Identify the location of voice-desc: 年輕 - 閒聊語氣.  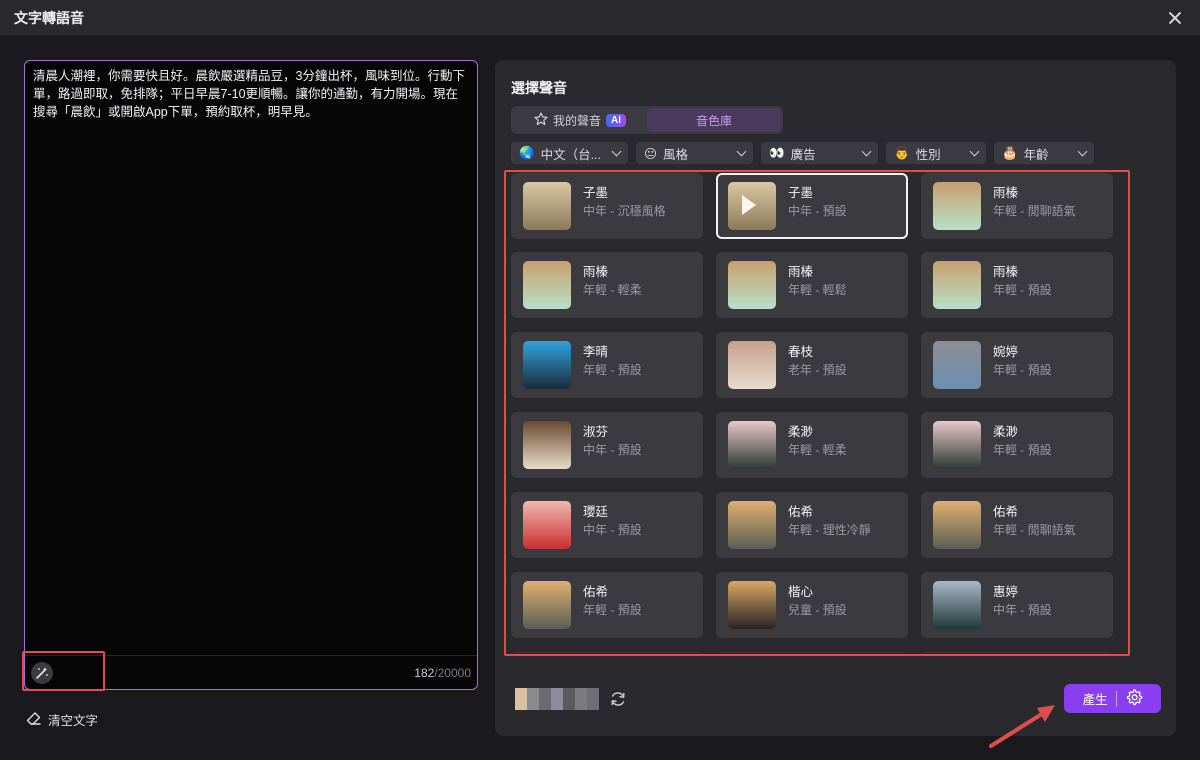
(1034, 530).